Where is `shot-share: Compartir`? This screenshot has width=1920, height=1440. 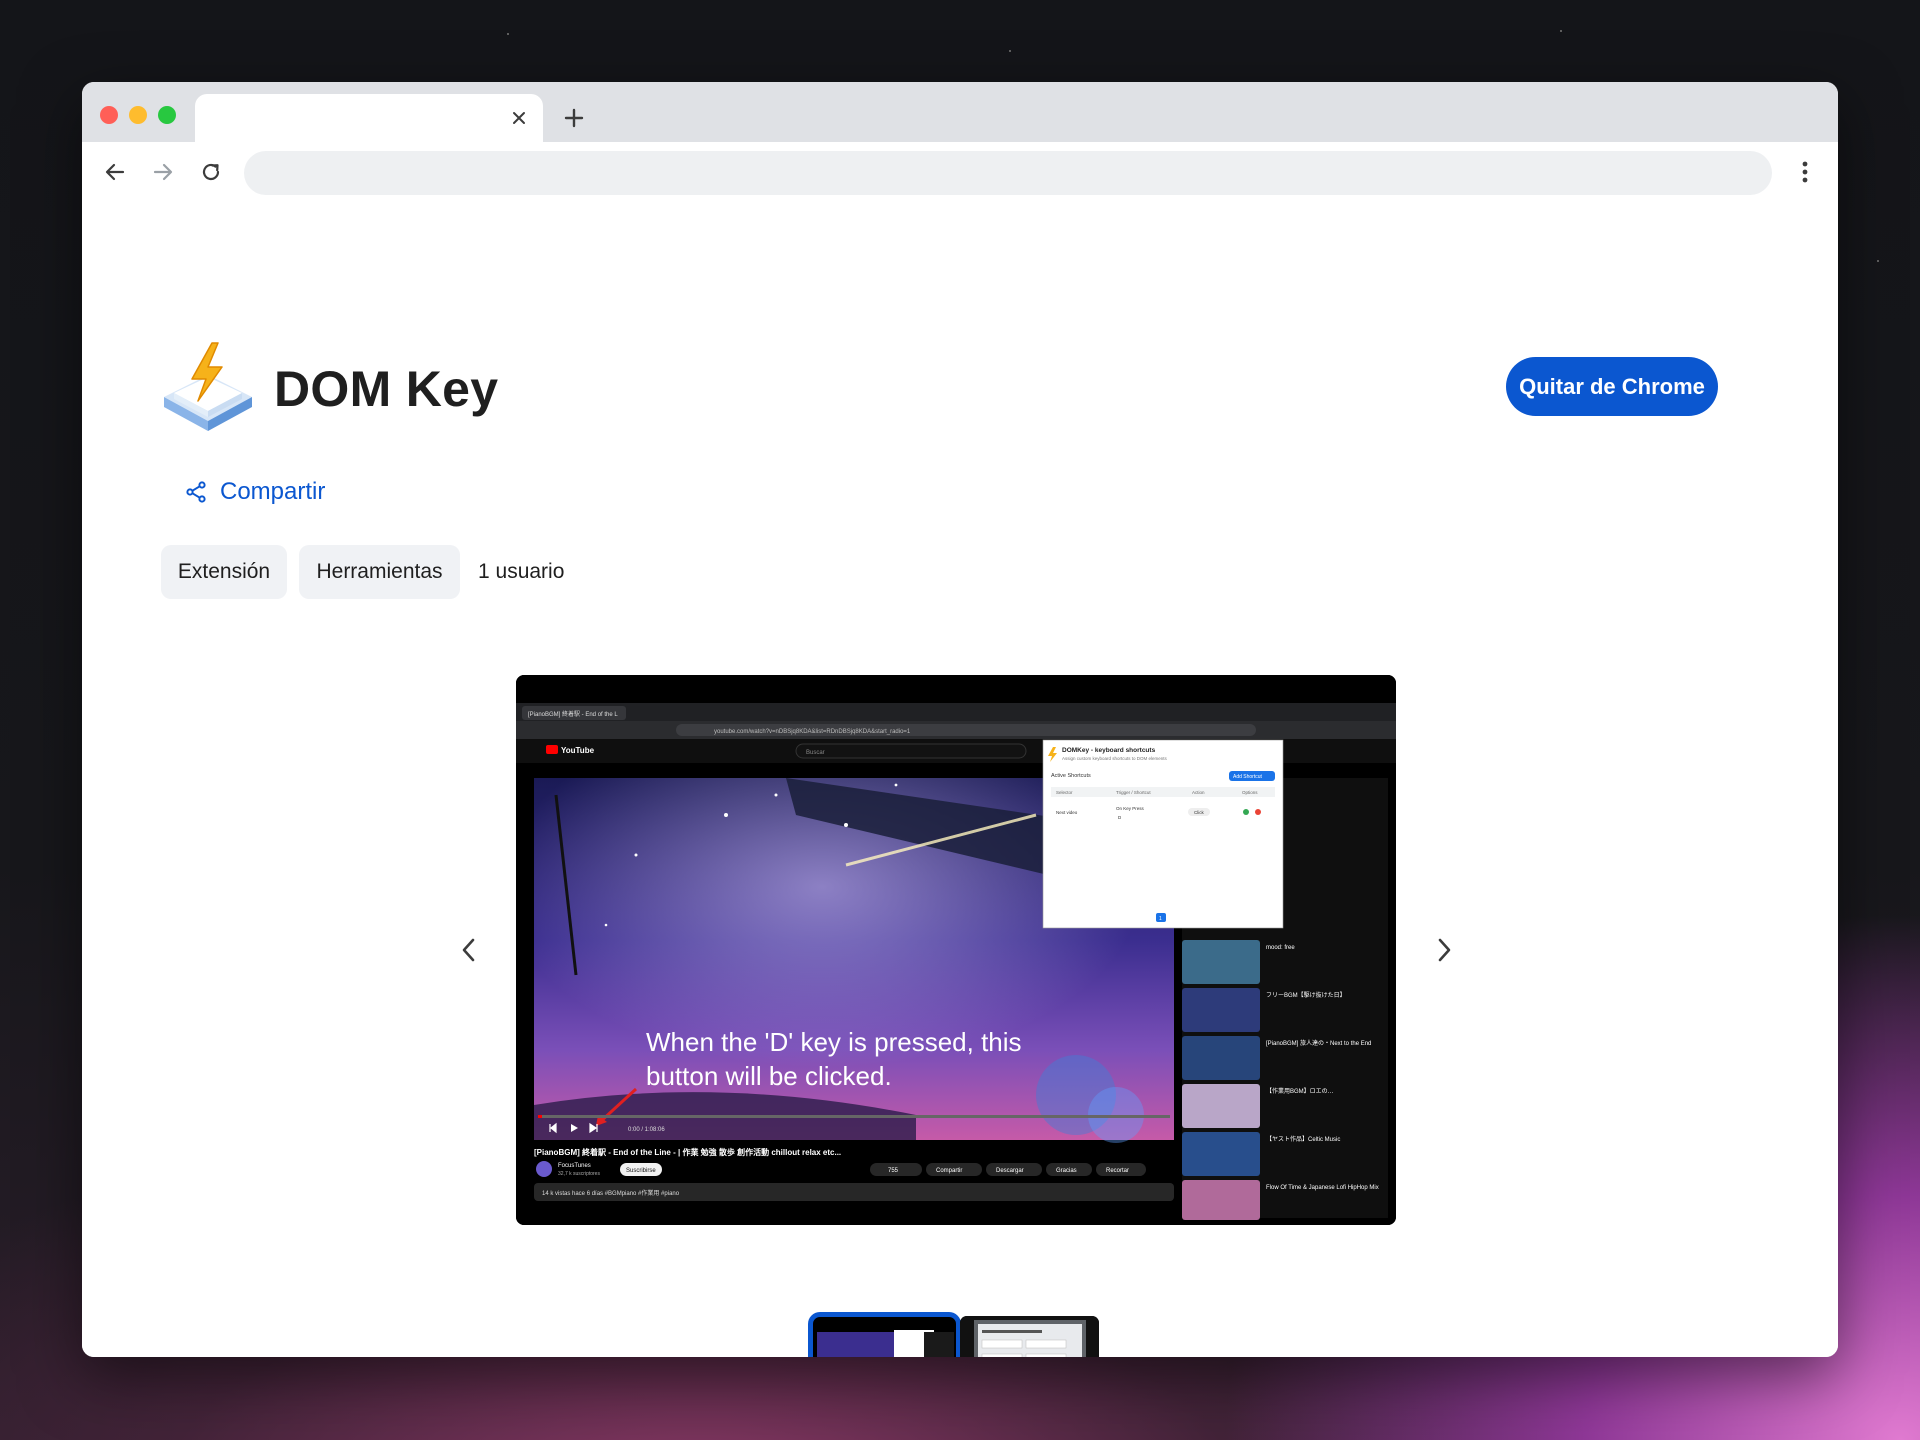 shot-share: Compartir is located at coordinates (949, 1171).